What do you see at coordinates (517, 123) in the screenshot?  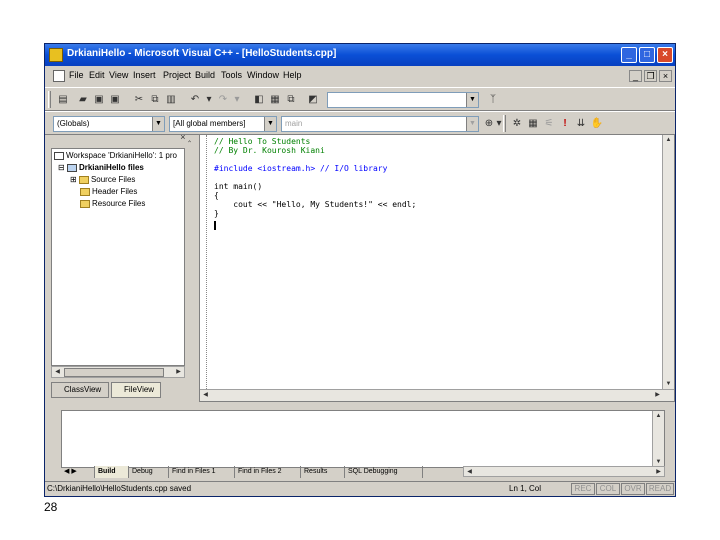 I see `compile-icon: ✲` at bounding box center [517, 123].